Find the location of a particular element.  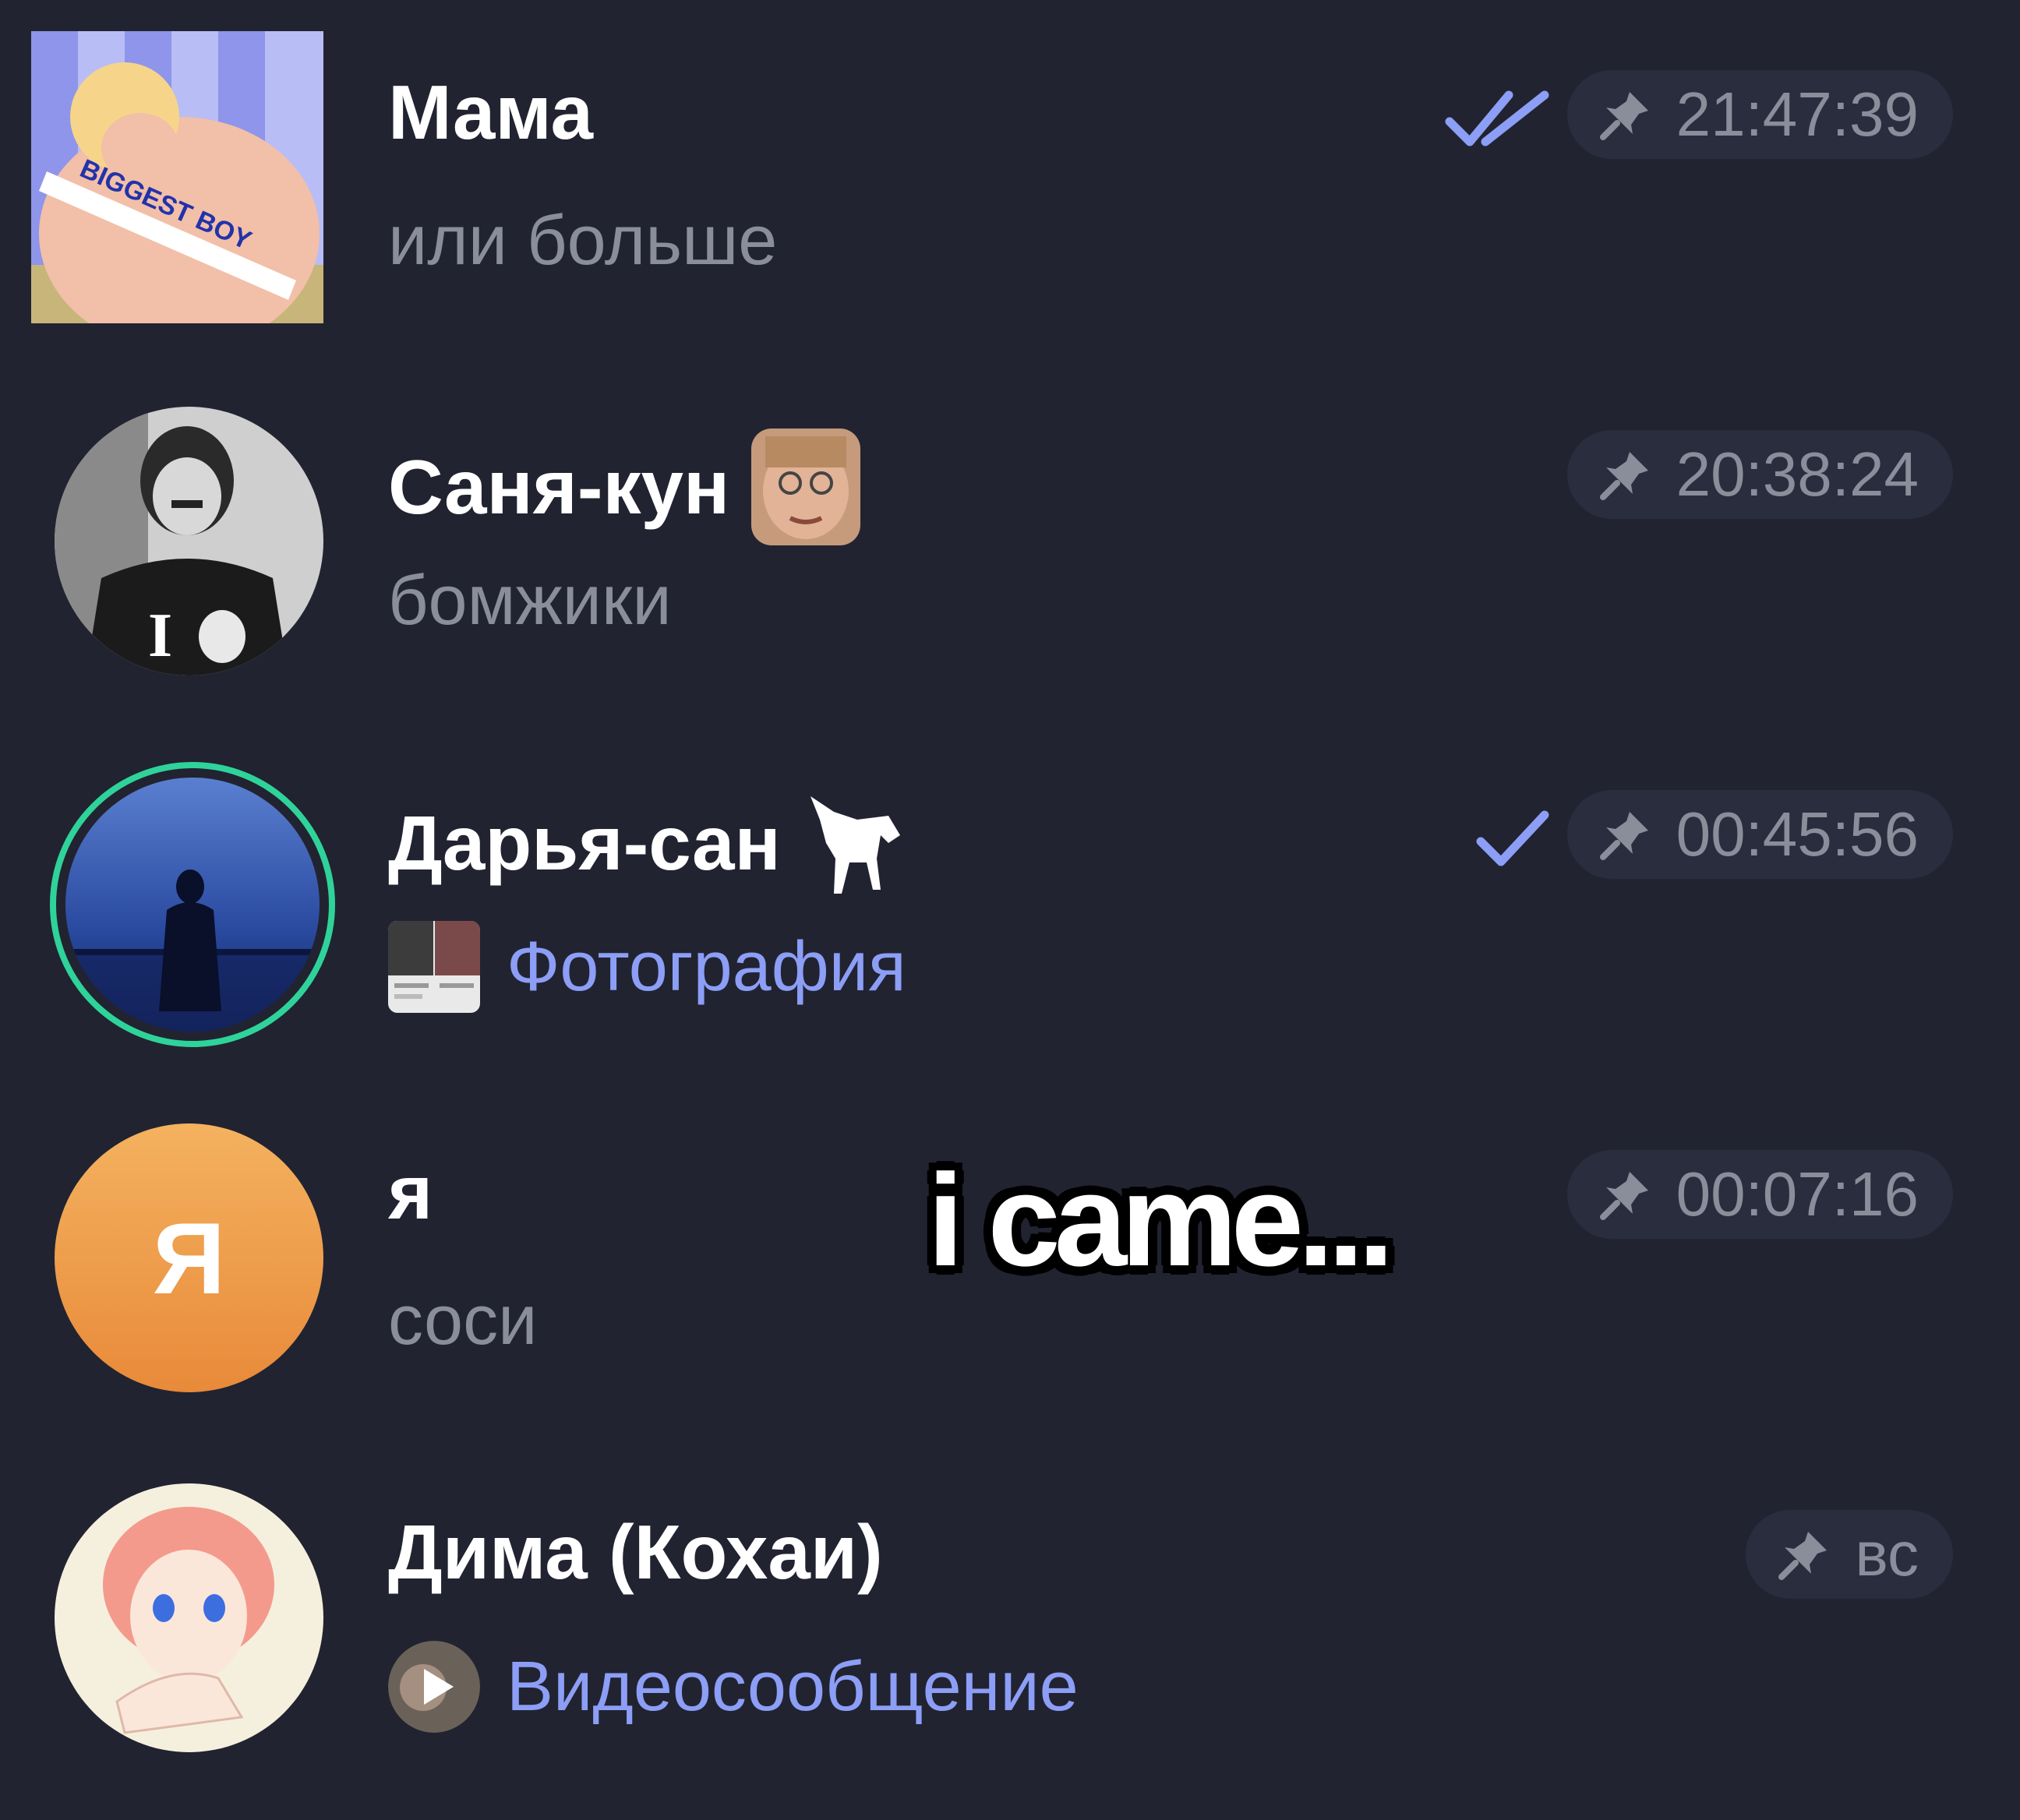

photo-thumbnail is located at coordinates (434, 967).